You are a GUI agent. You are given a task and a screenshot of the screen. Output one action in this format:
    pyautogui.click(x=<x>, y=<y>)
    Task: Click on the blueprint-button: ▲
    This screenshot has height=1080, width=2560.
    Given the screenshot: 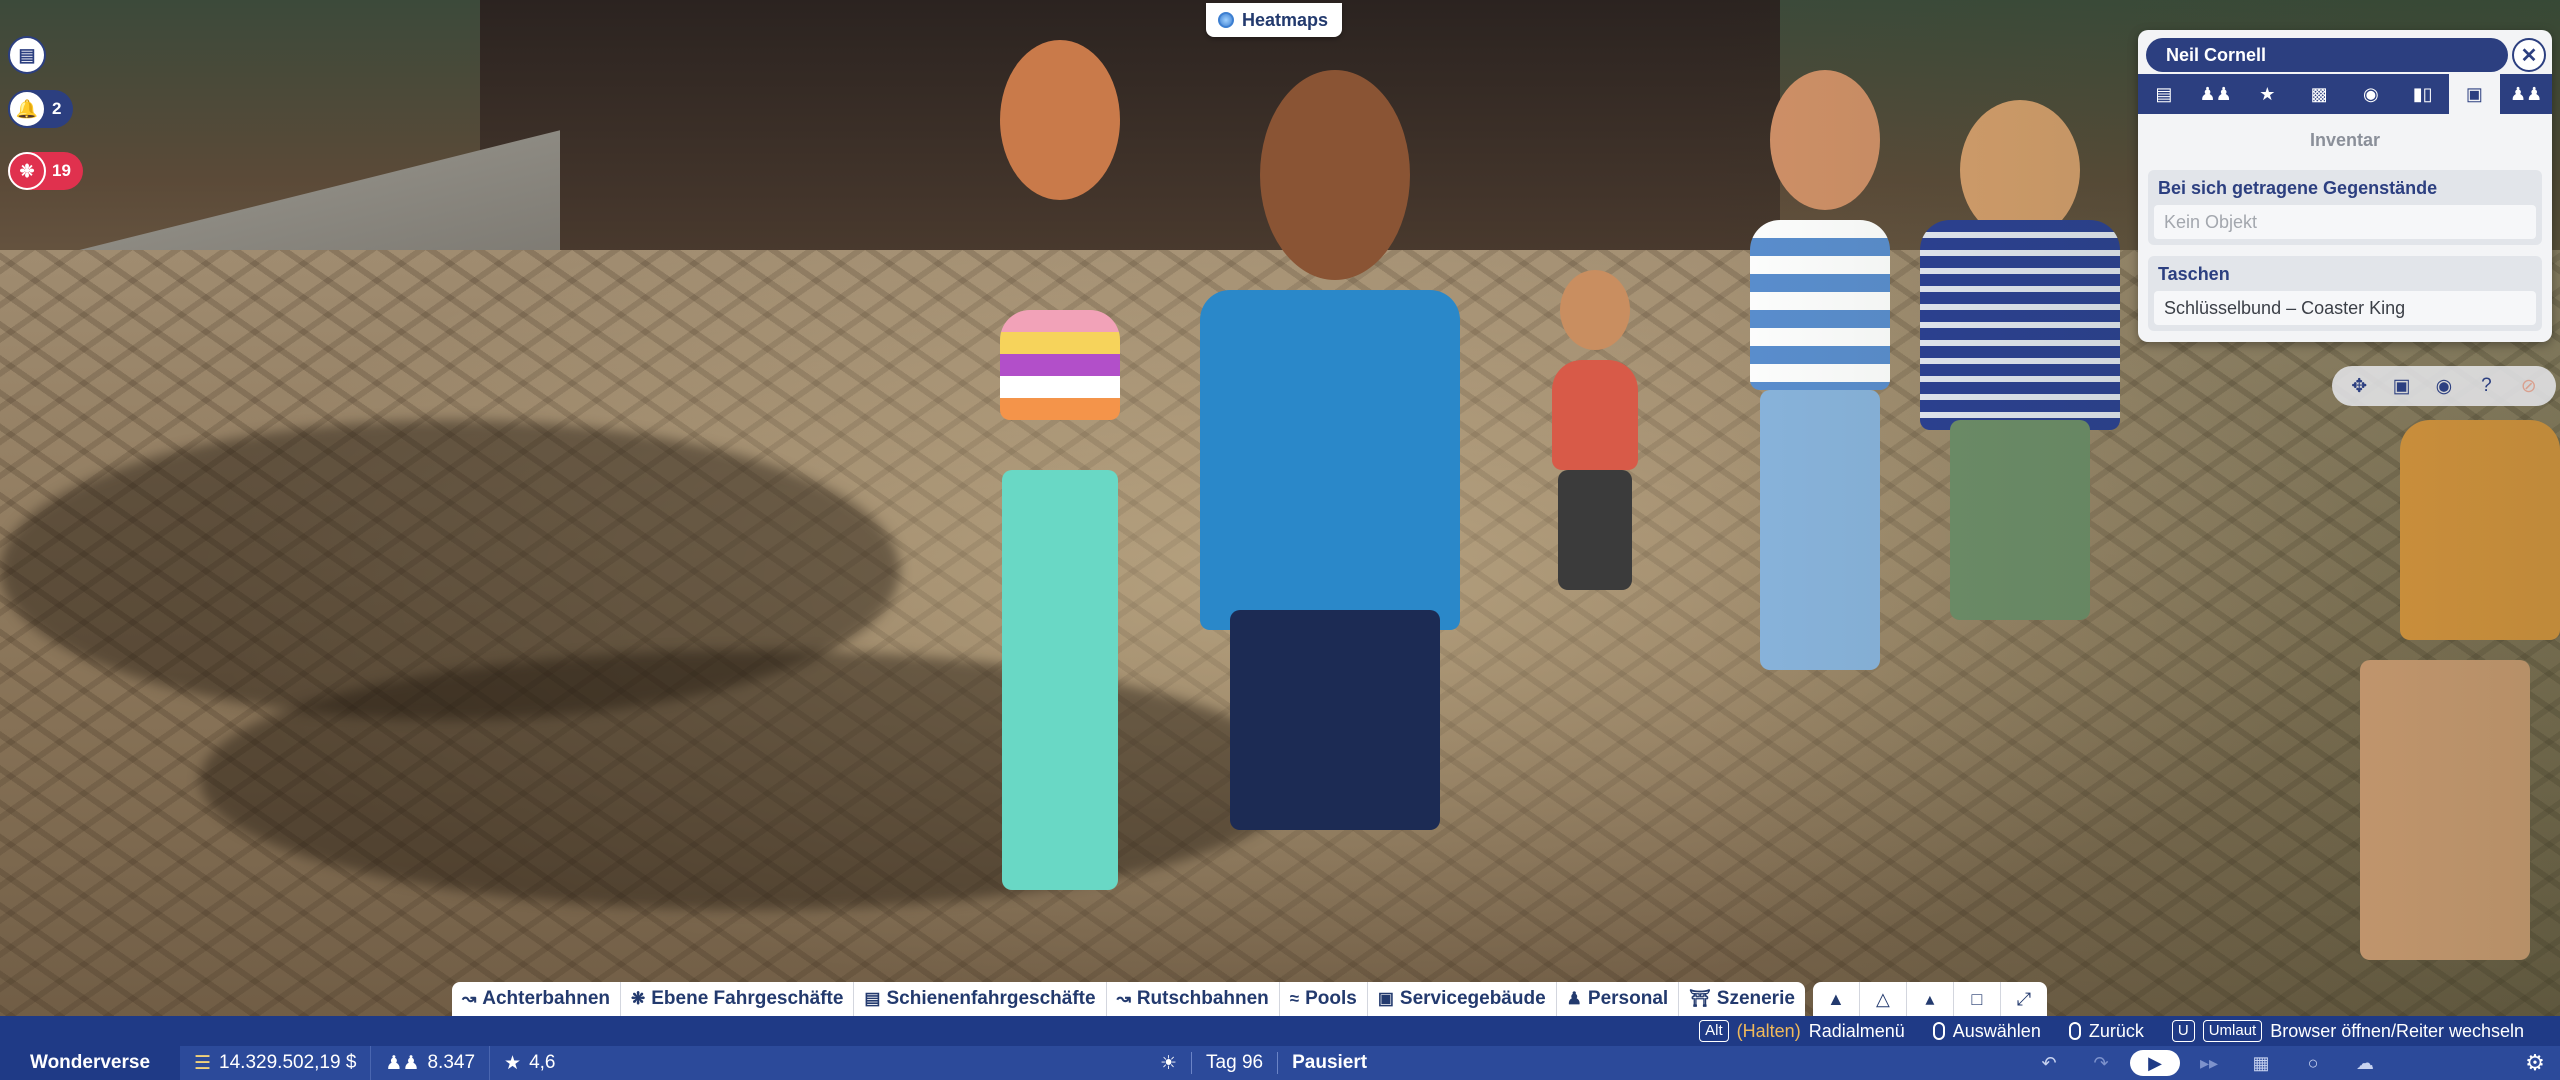 What is the action you would take?
    pyautogui.click(x=1836, y=999)
    